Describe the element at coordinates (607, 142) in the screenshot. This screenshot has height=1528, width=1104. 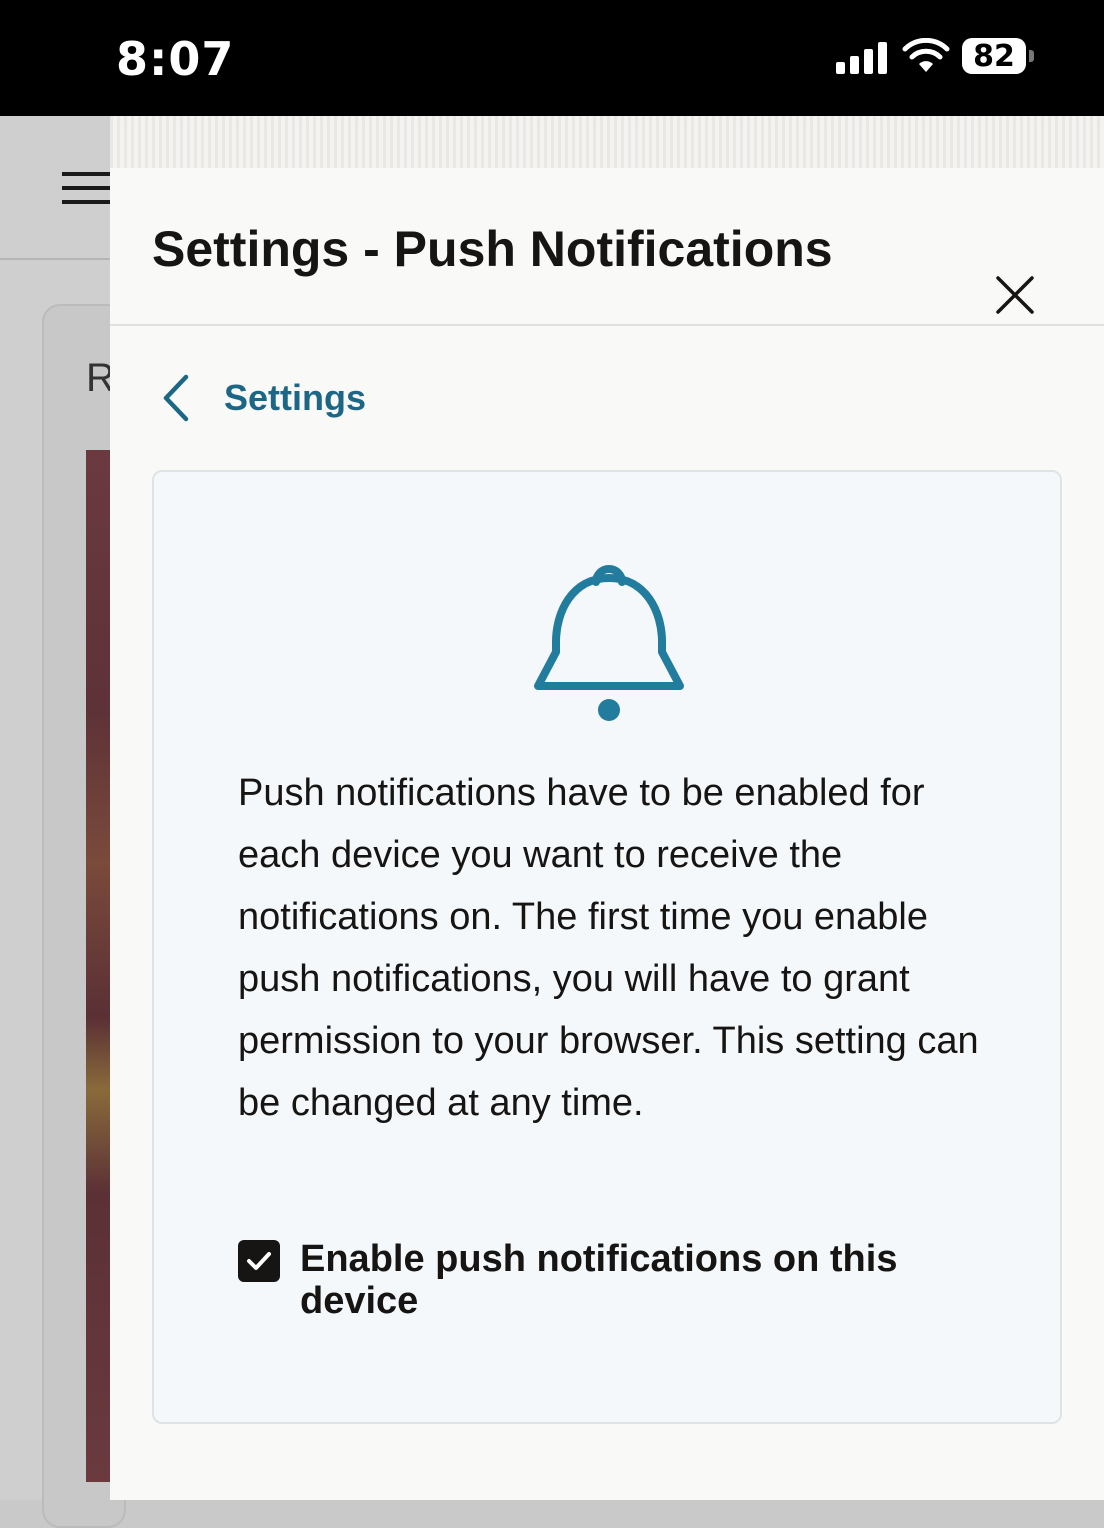
I see `header-texture` at that location.